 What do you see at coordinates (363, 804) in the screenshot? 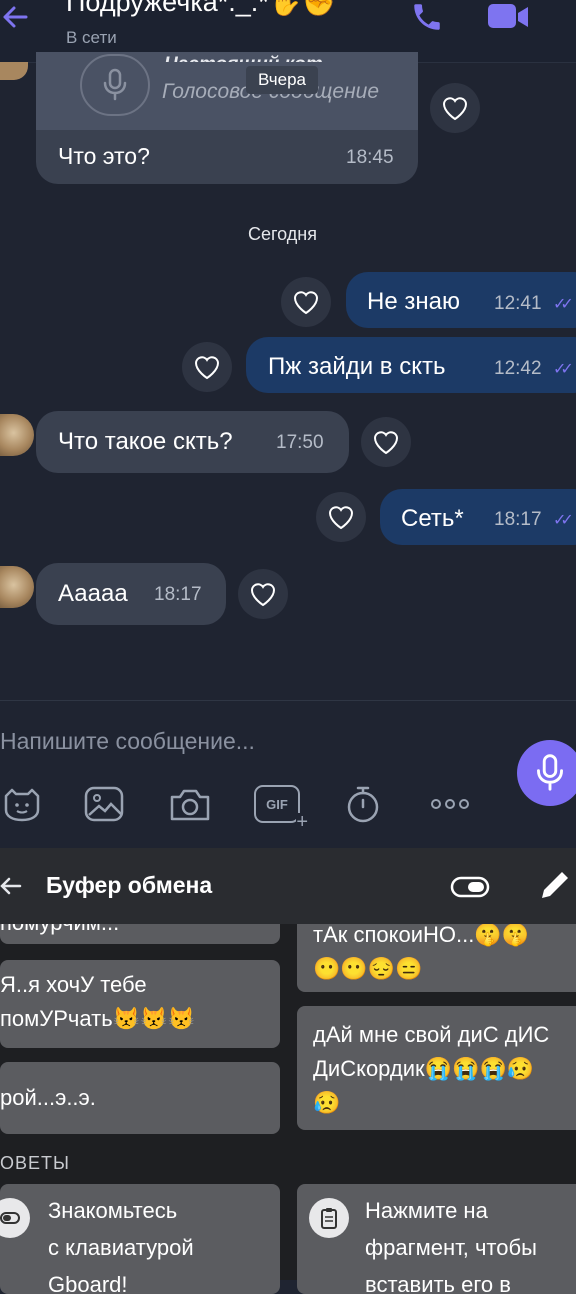
I see `timer-icon` at bounding box center [363, 804].